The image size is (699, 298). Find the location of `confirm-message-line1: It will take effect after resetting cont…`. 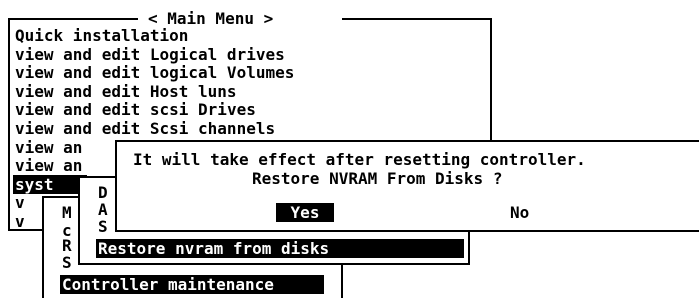

confirm-message-line1: It will take effect after resetting cont… is located at coordinates (359, 159).